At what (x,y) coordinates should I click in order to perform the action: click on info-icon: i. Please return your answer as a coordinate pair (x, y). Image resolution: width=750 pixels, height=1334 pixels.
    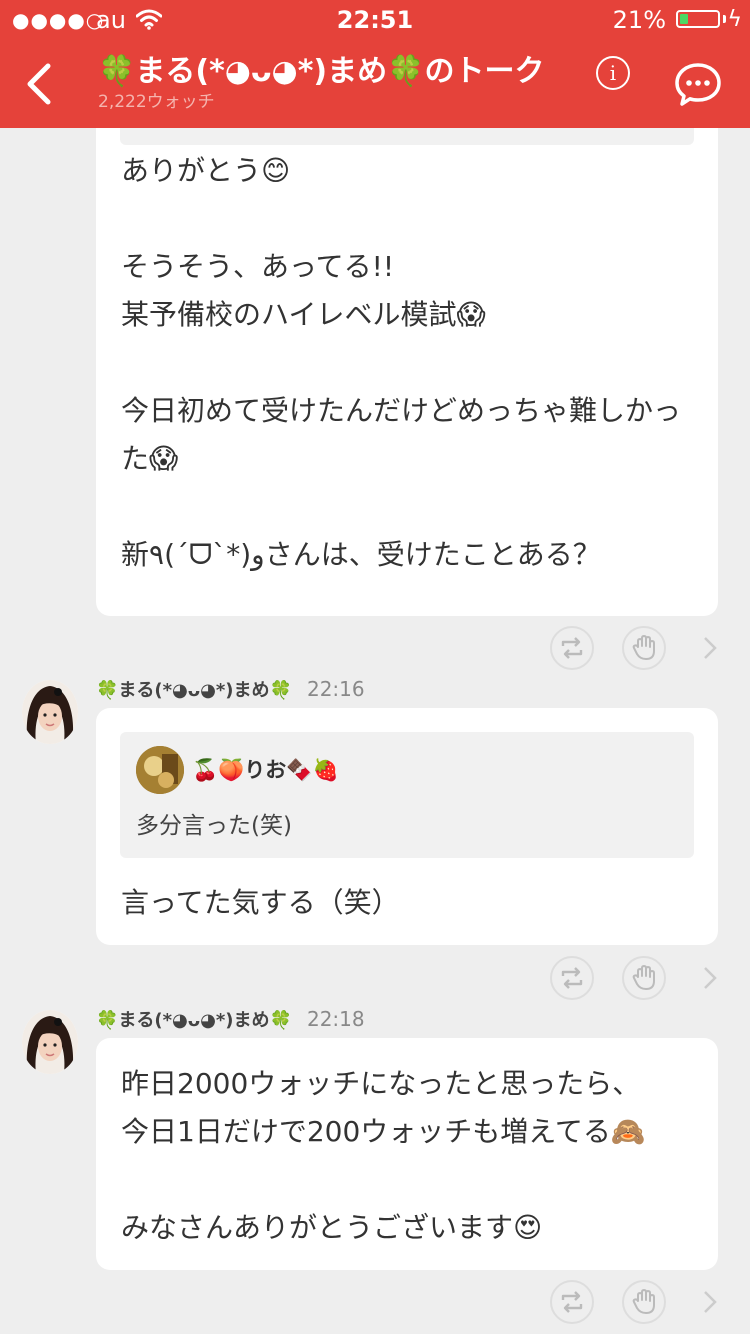
    Looking at the image, I should click on (613, 73).